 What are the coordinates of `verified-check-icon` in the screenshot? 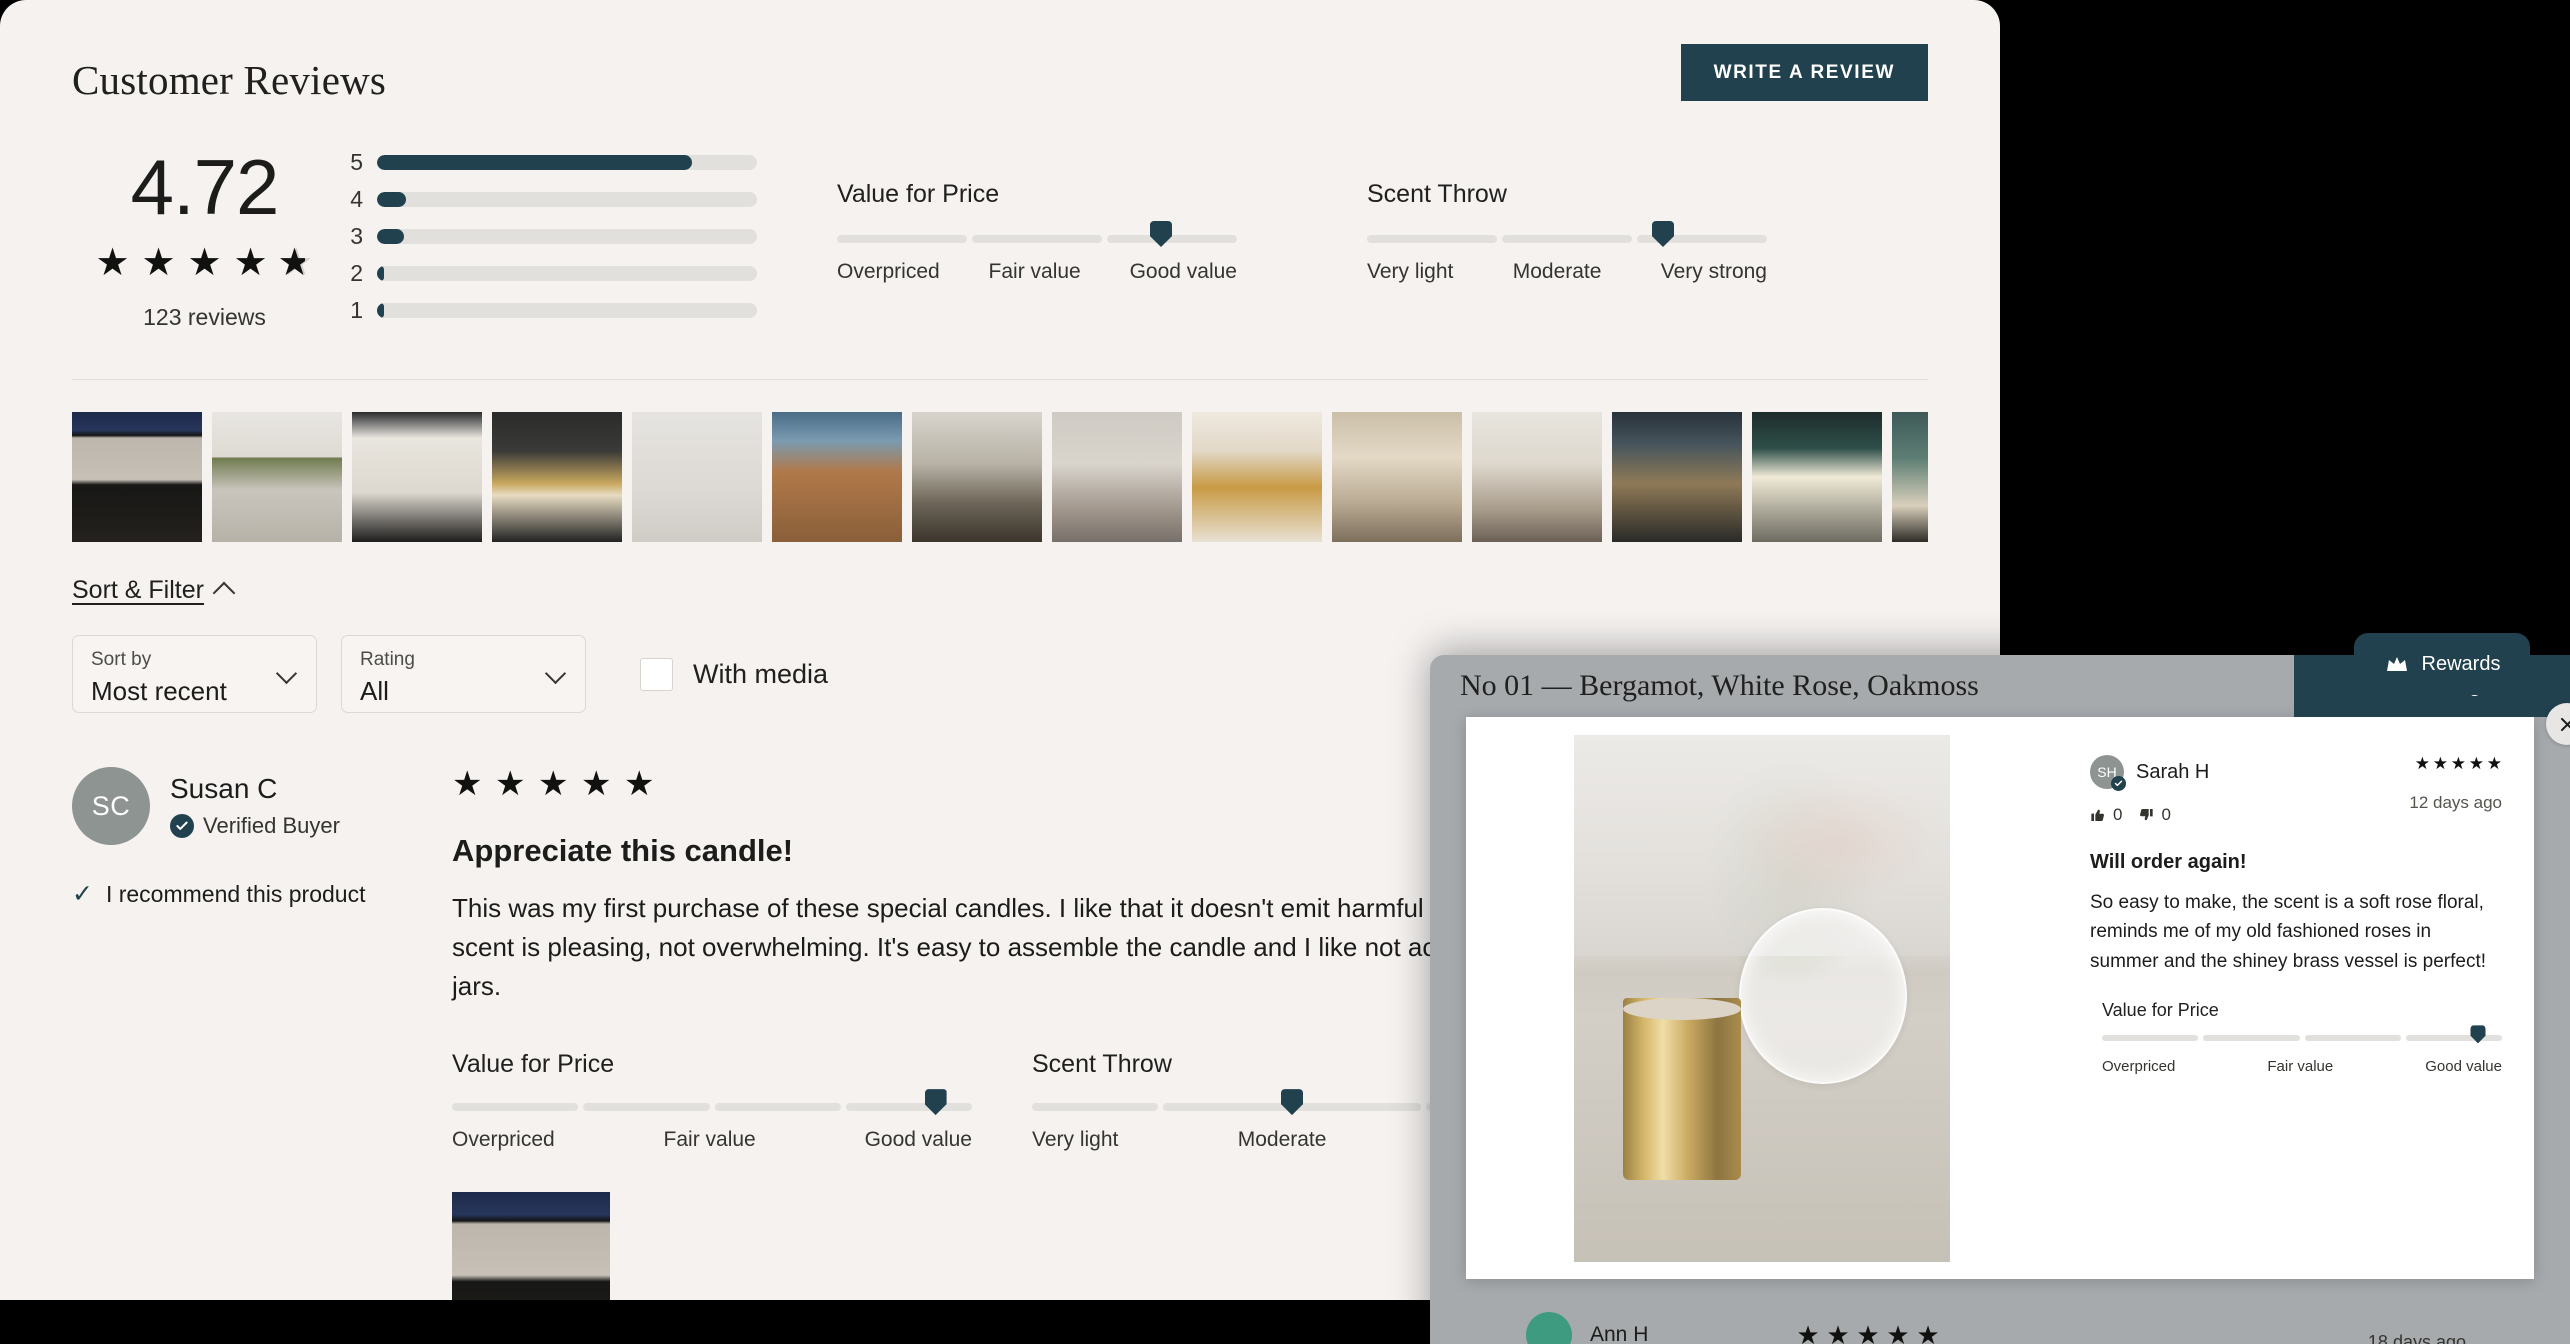 It's located at (2118, 783).